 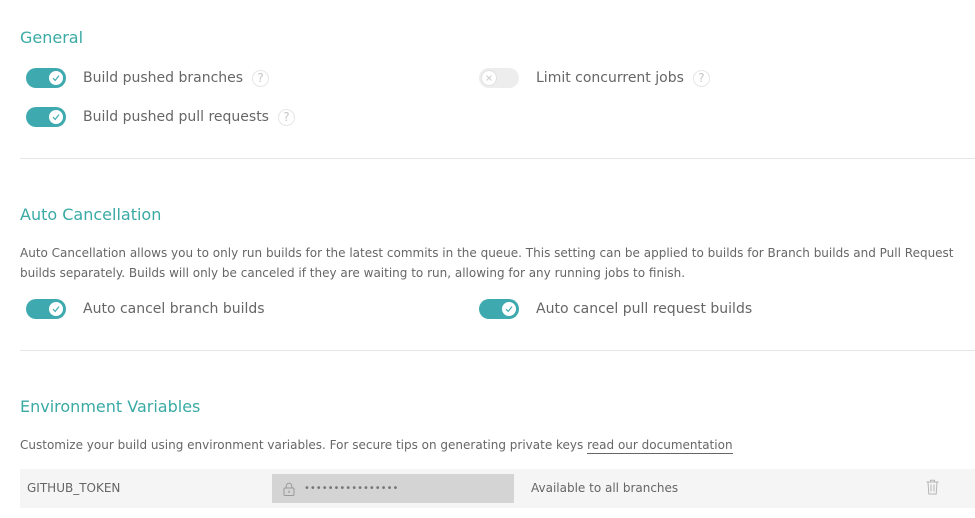 I want to click on auto-cancel-pull-request-builds-toggle, so click(x=499, y=309).